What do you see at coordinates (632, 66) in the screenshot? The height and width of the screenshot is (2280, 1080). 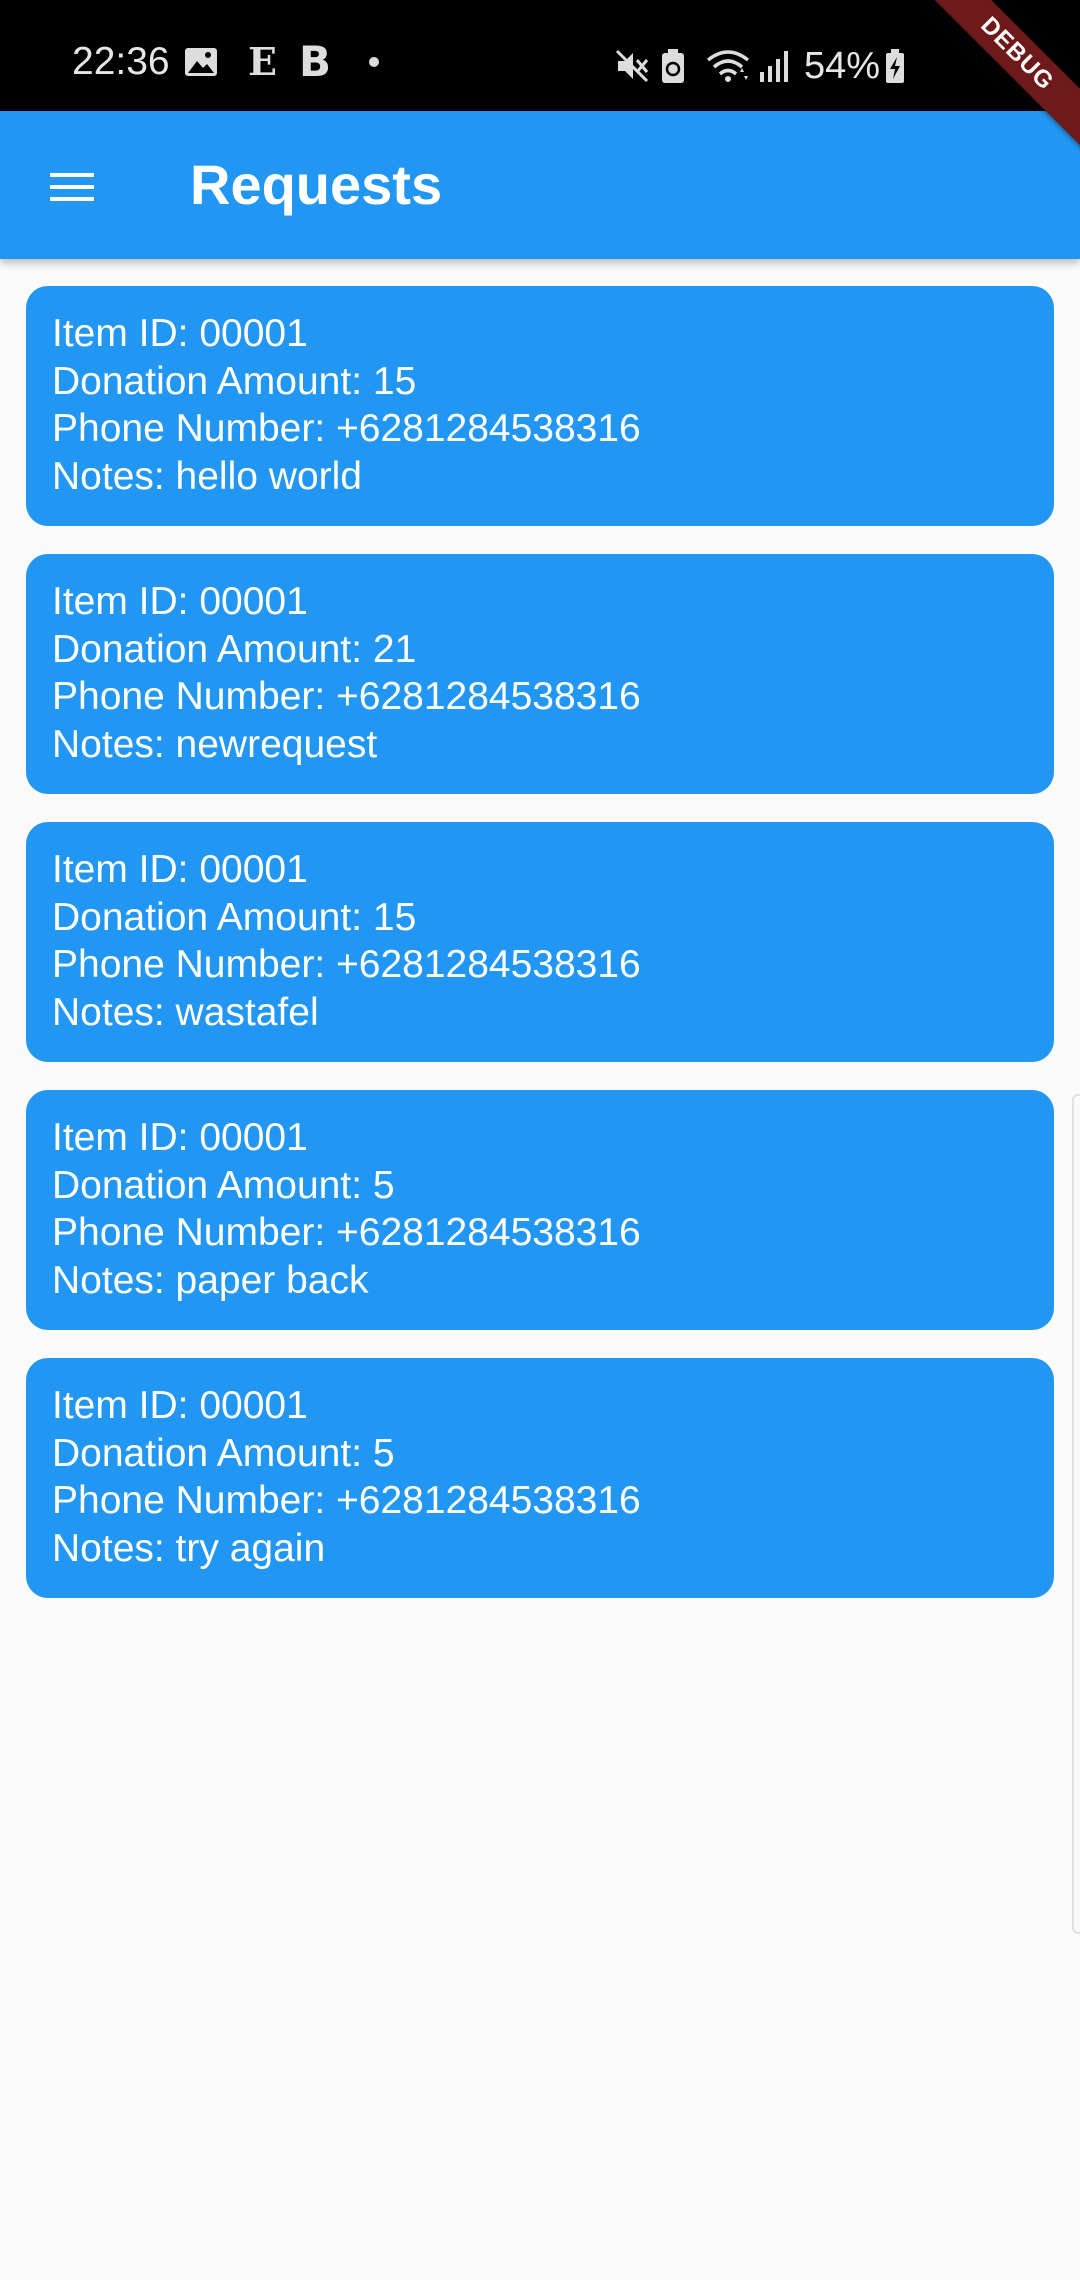 I see `mute-icon` at bounding box center [632, 66].